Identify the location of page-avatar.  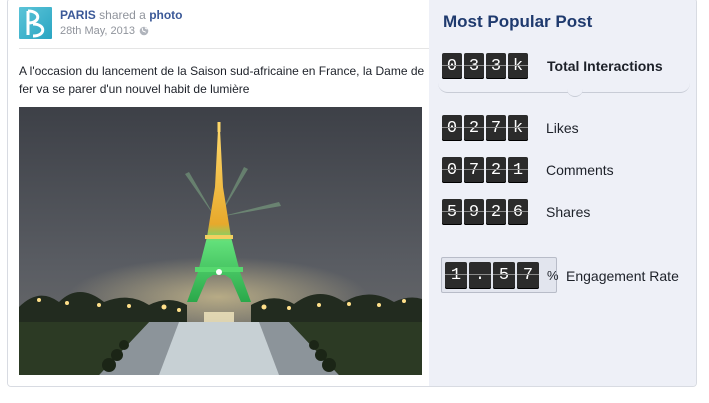
(35, 23).